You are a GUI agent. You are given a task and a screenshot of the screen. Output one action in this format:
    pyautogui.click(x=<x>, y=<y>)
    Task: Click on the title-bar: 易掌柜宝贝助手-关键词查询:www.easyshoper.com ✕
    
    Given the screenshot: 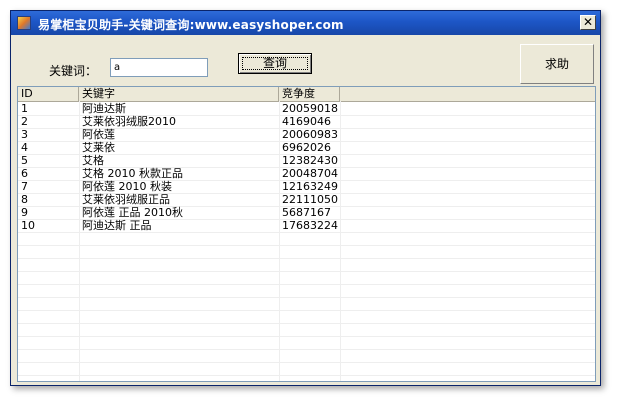 What is the action you would take?
    pyautogui.click(x=305, y=23)
    